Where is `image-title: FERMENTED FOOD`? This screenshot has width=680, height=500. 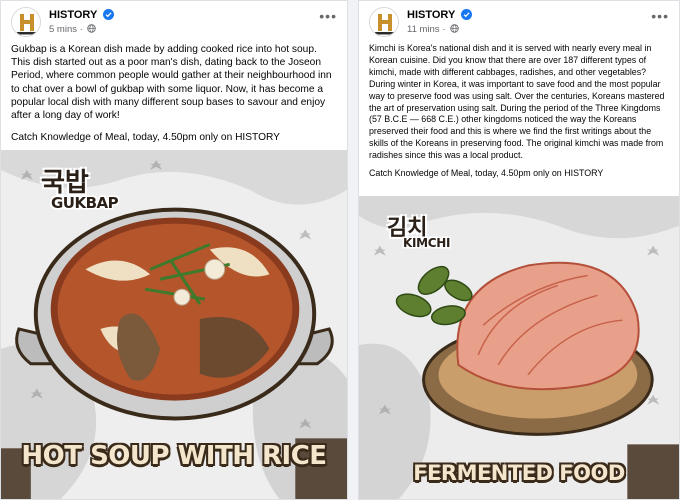
image-title: FERMENTED FOOD is located at coordinates (519, 473).